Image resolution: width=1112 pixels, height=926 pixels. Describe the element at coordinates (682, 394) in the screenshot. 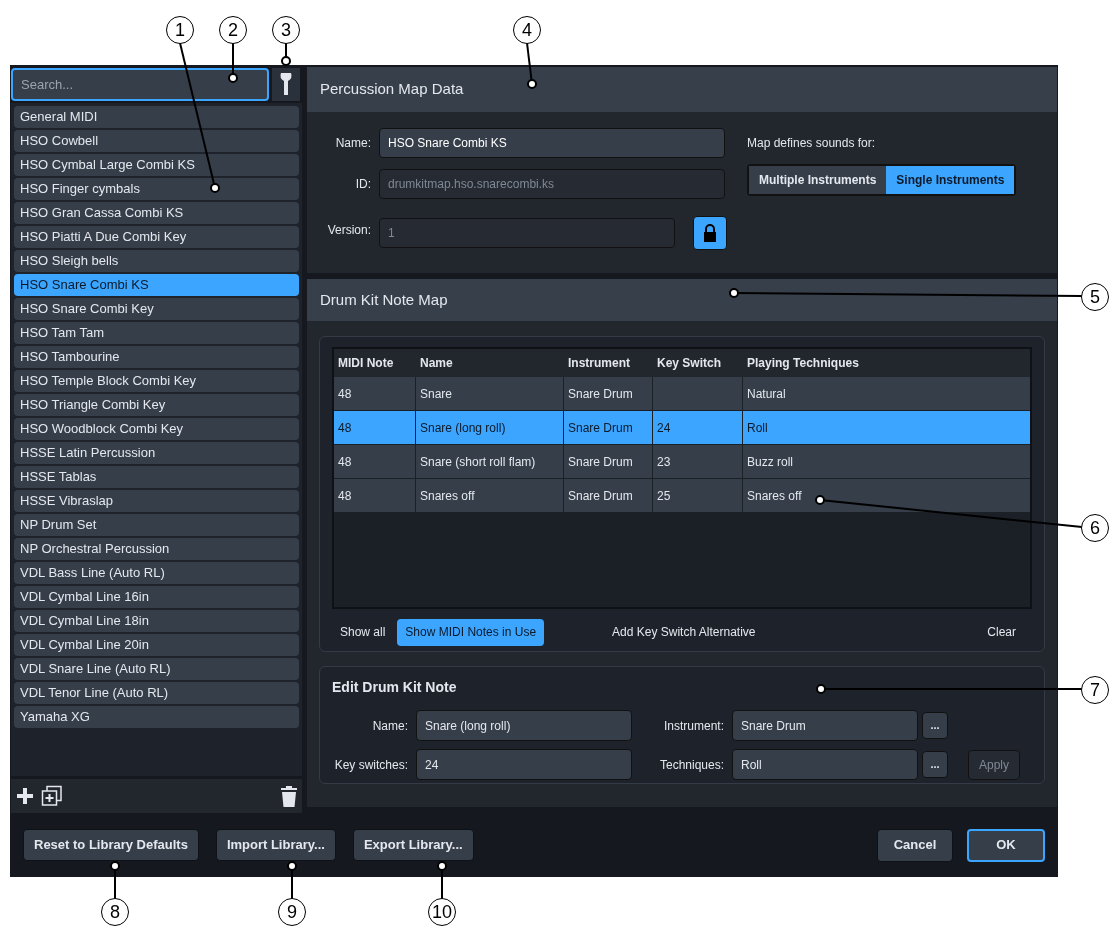

I see `table-row: 48 Snare Snare Drum Natural` at that location.